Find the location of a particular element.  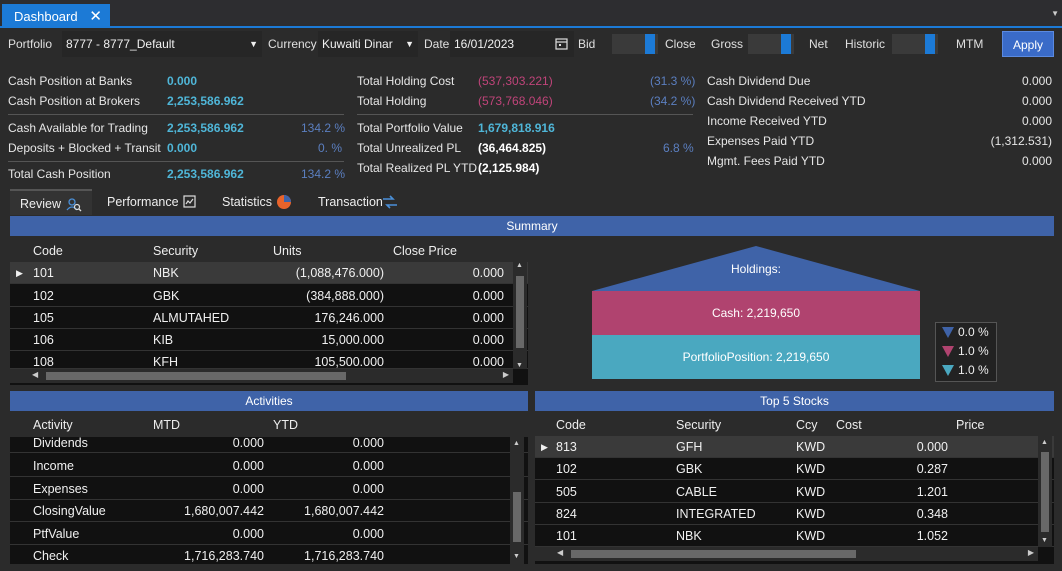

currency-select: Kuwaiti Dinar ▼ is located at coordinates (368, 44).